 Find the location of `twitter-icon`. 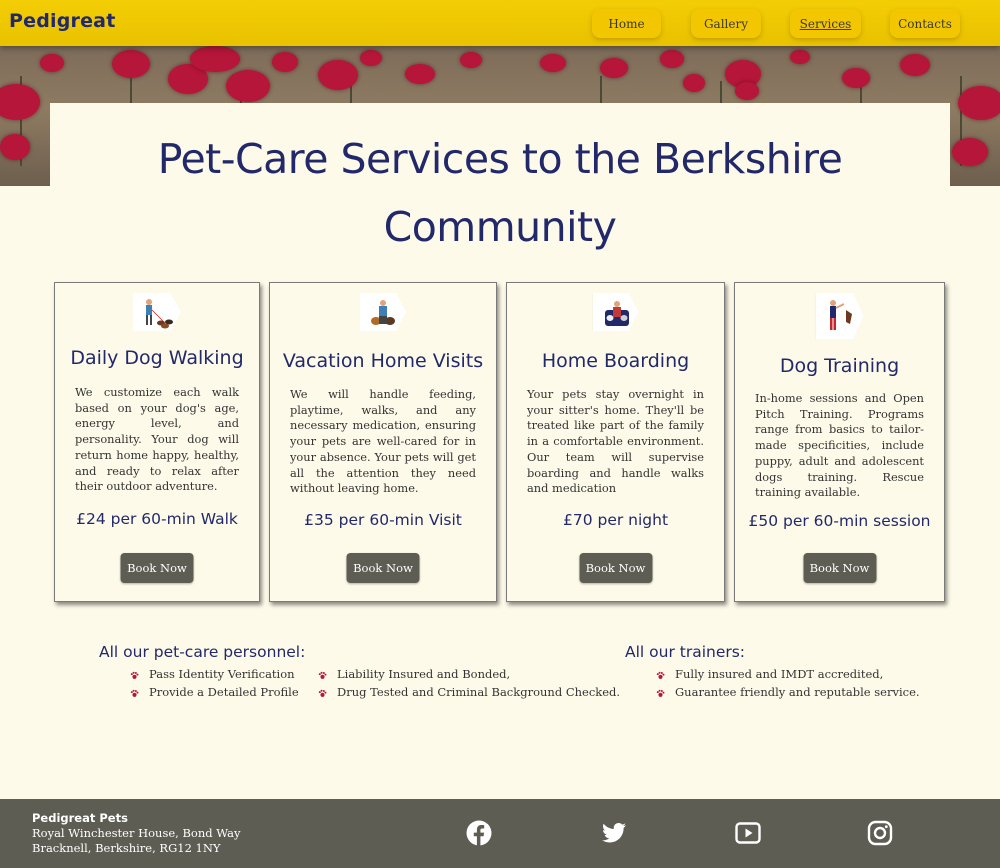

twitter-icon is located at coordinates (614, 833).